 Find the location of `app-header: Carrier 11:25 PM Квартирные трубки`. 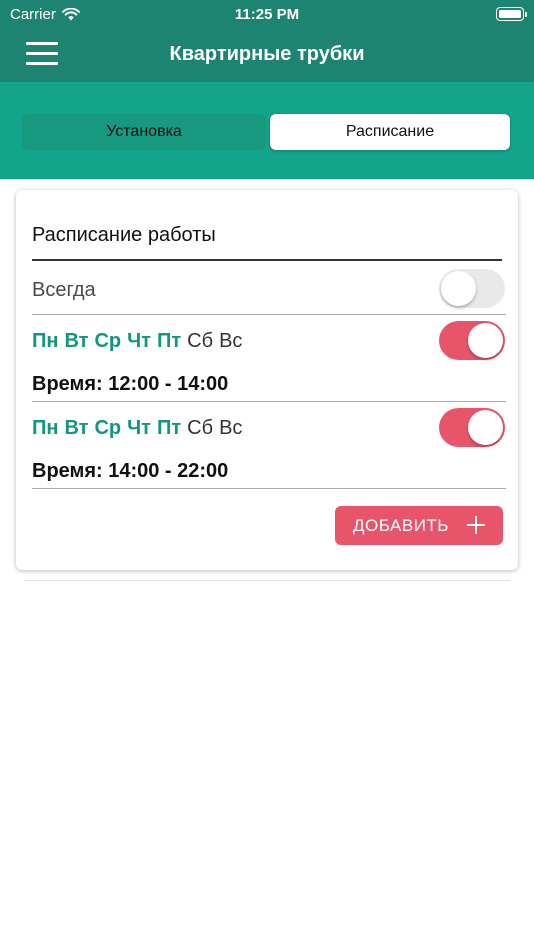

app-header: Carrier 11:25 PM Квартирные трубки is located at coordinates (267, 41).